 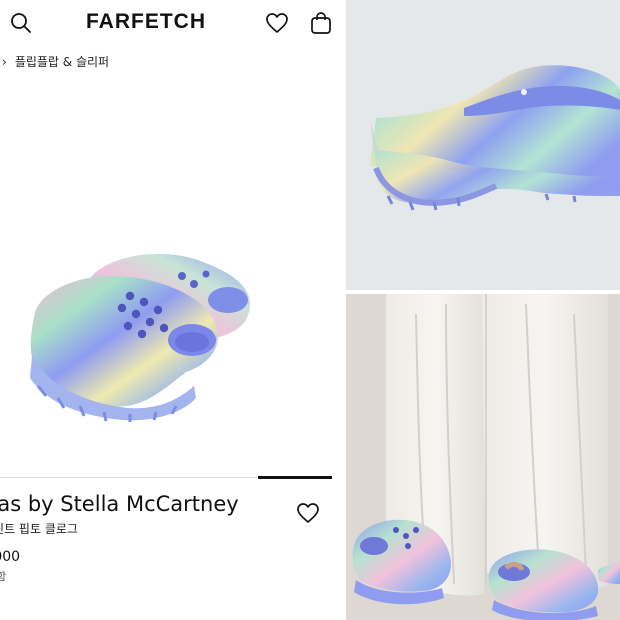 I want to click on breadcrumb-current: 플립플랍 & 슬리퍼, so click(x=62, y=61).